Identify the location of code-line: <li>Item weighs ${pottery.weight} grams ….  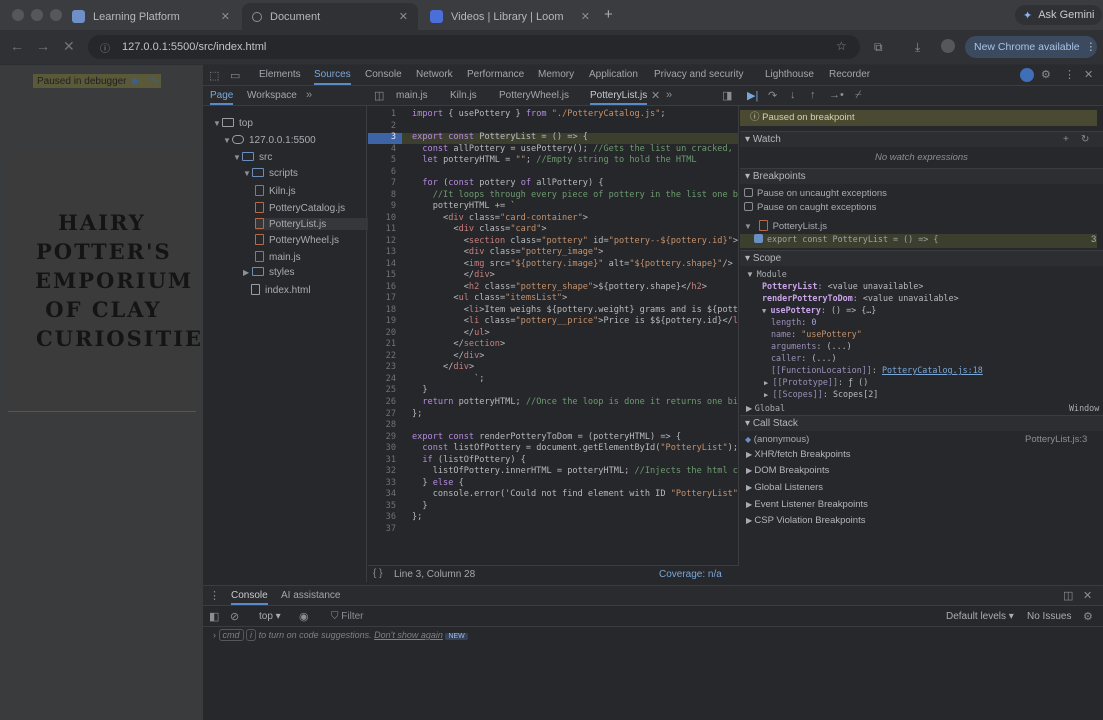
(575, 310).